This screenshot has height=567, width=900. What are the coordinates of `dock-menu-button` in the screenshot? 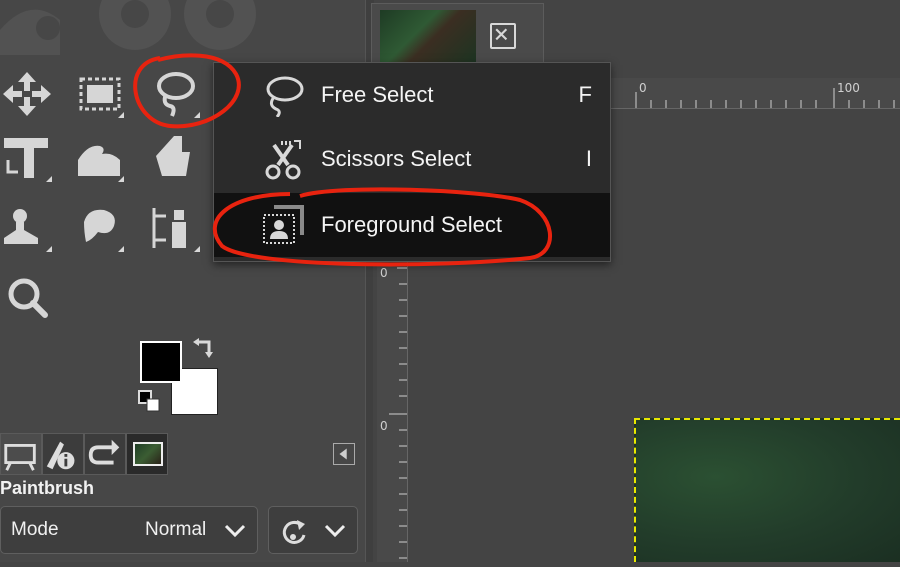 It's located at (344, 454).